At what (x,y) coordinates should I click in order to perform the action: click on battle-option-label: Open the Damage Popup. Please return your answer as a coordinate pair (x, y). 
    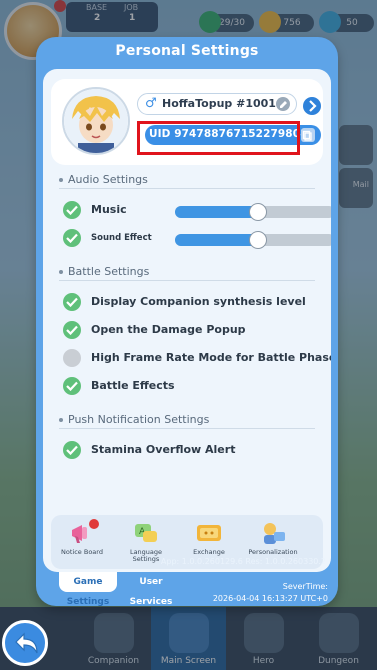
    Looking at the image, I should click on (168, 329).